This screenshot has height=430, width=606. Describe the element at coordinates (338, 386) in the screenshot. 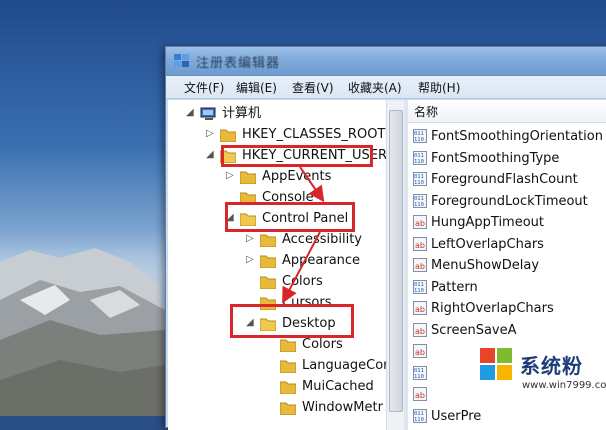

I see `tree-node-label: MuiCached` at that location.